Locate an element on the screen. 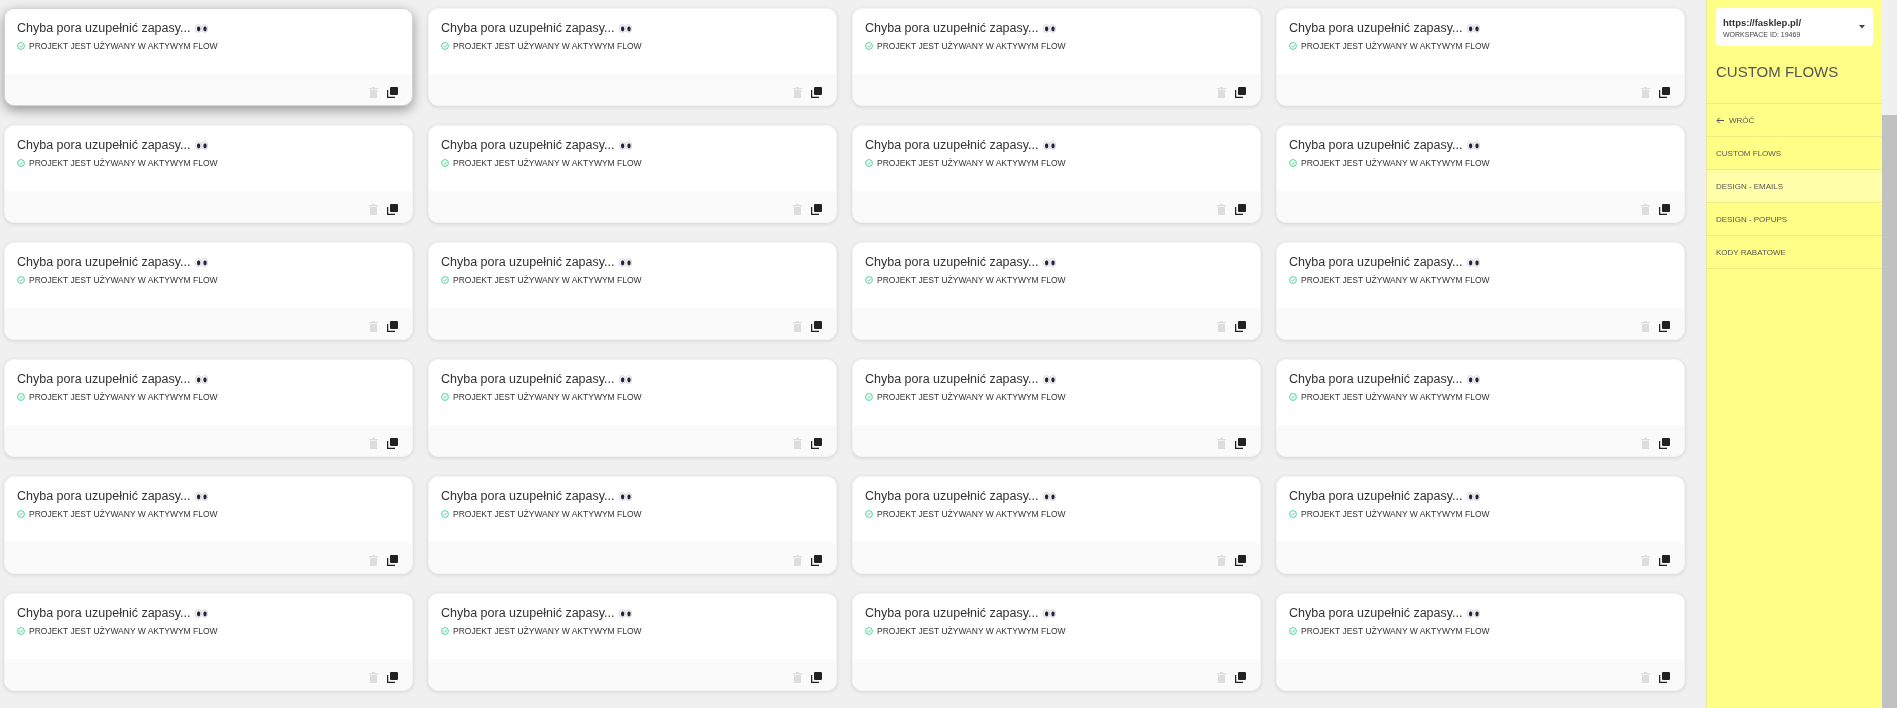 The height and width of the screenshot is (708, 1897). sidebar-item: DESIGN - EMAILS is located at coordinates (1794, 186).